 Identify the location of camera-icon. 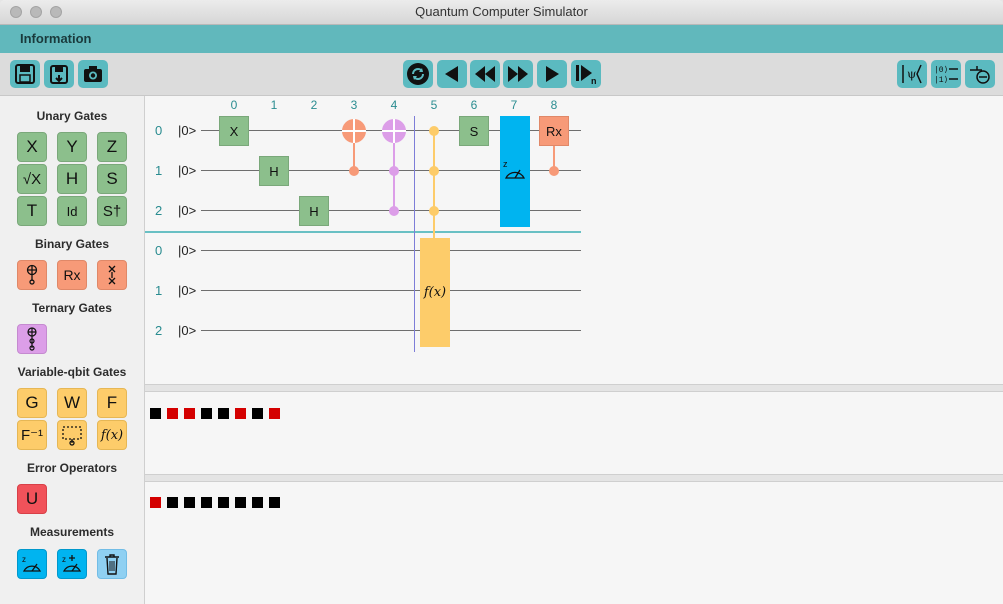
(93, 74).